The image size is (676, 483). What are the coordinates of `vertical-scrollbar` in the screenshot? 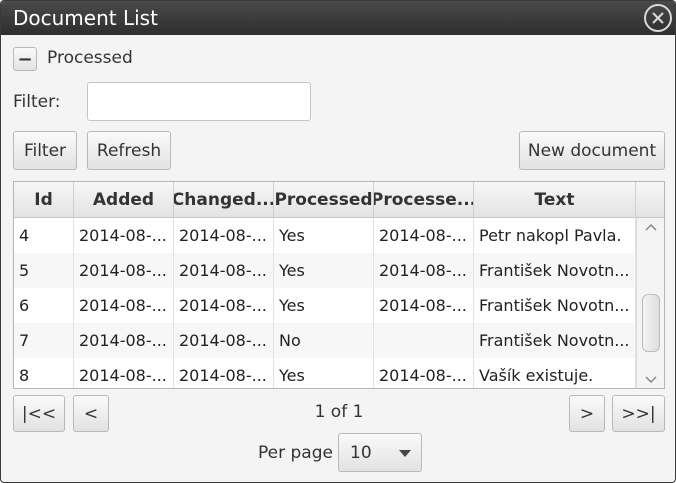 It's located at (650, 303).